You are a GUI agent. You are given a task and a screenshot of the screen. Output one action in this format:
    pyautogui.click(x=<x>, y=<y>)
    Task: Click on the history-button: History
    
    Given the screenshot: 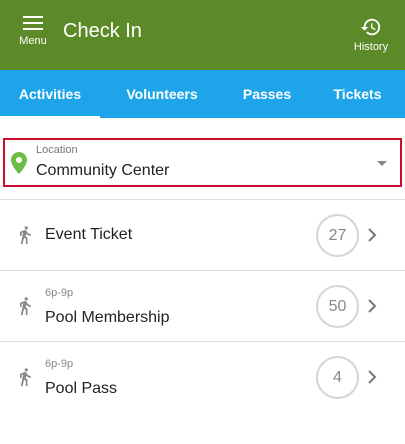 What is the action you would take?
    pyautogui.click(x=371, y=36)
    